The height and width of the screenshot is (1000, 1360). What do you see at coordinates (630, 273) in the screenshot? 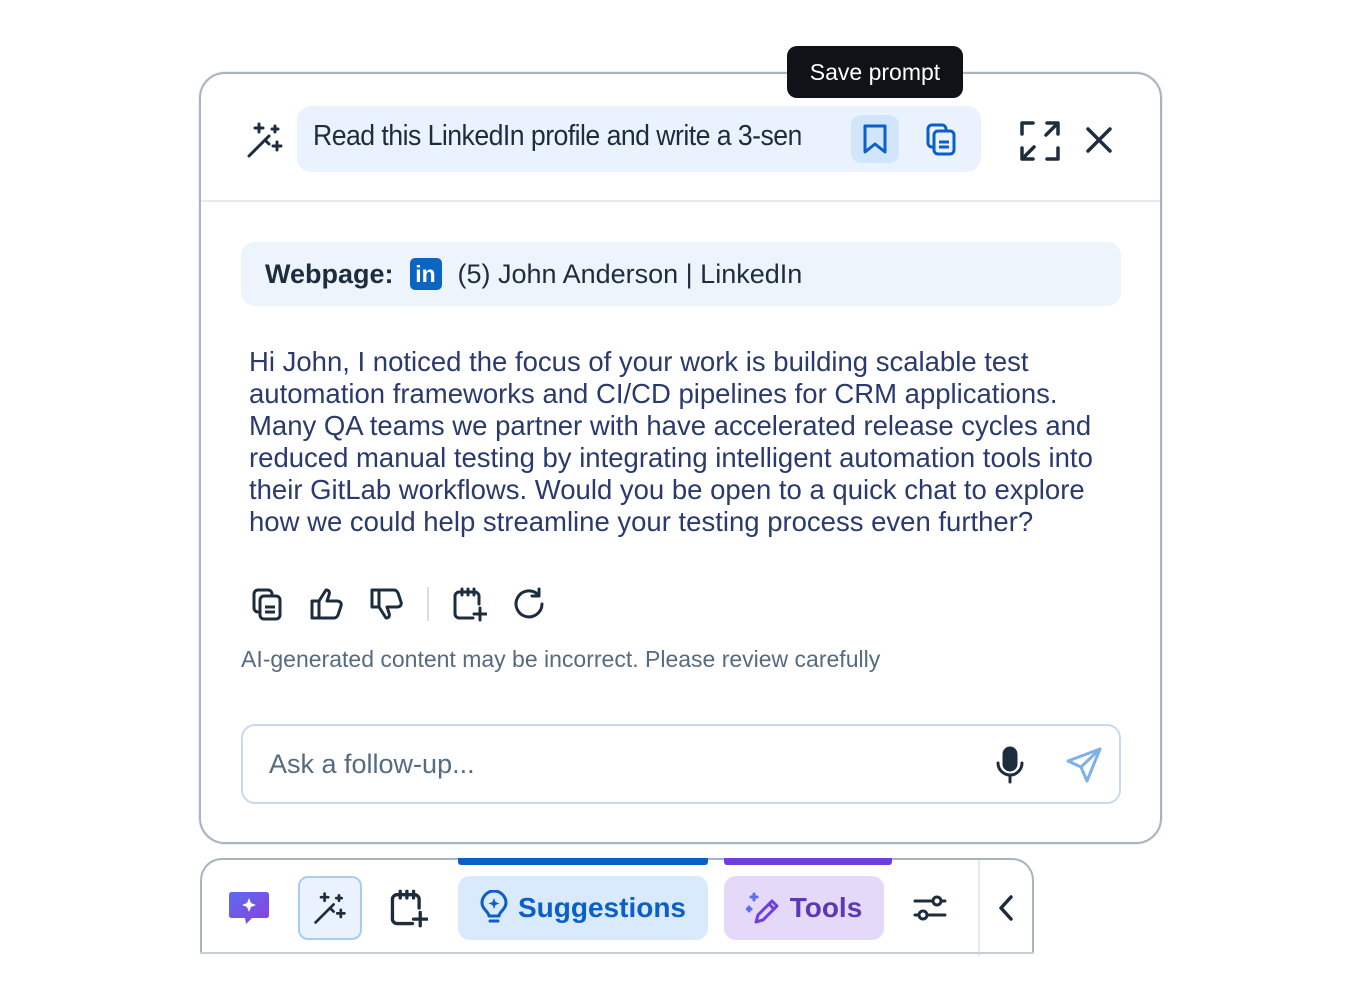
I see `webpage-title: (5) John Anderson | LinkedIn` at bounding box center [630, 273].